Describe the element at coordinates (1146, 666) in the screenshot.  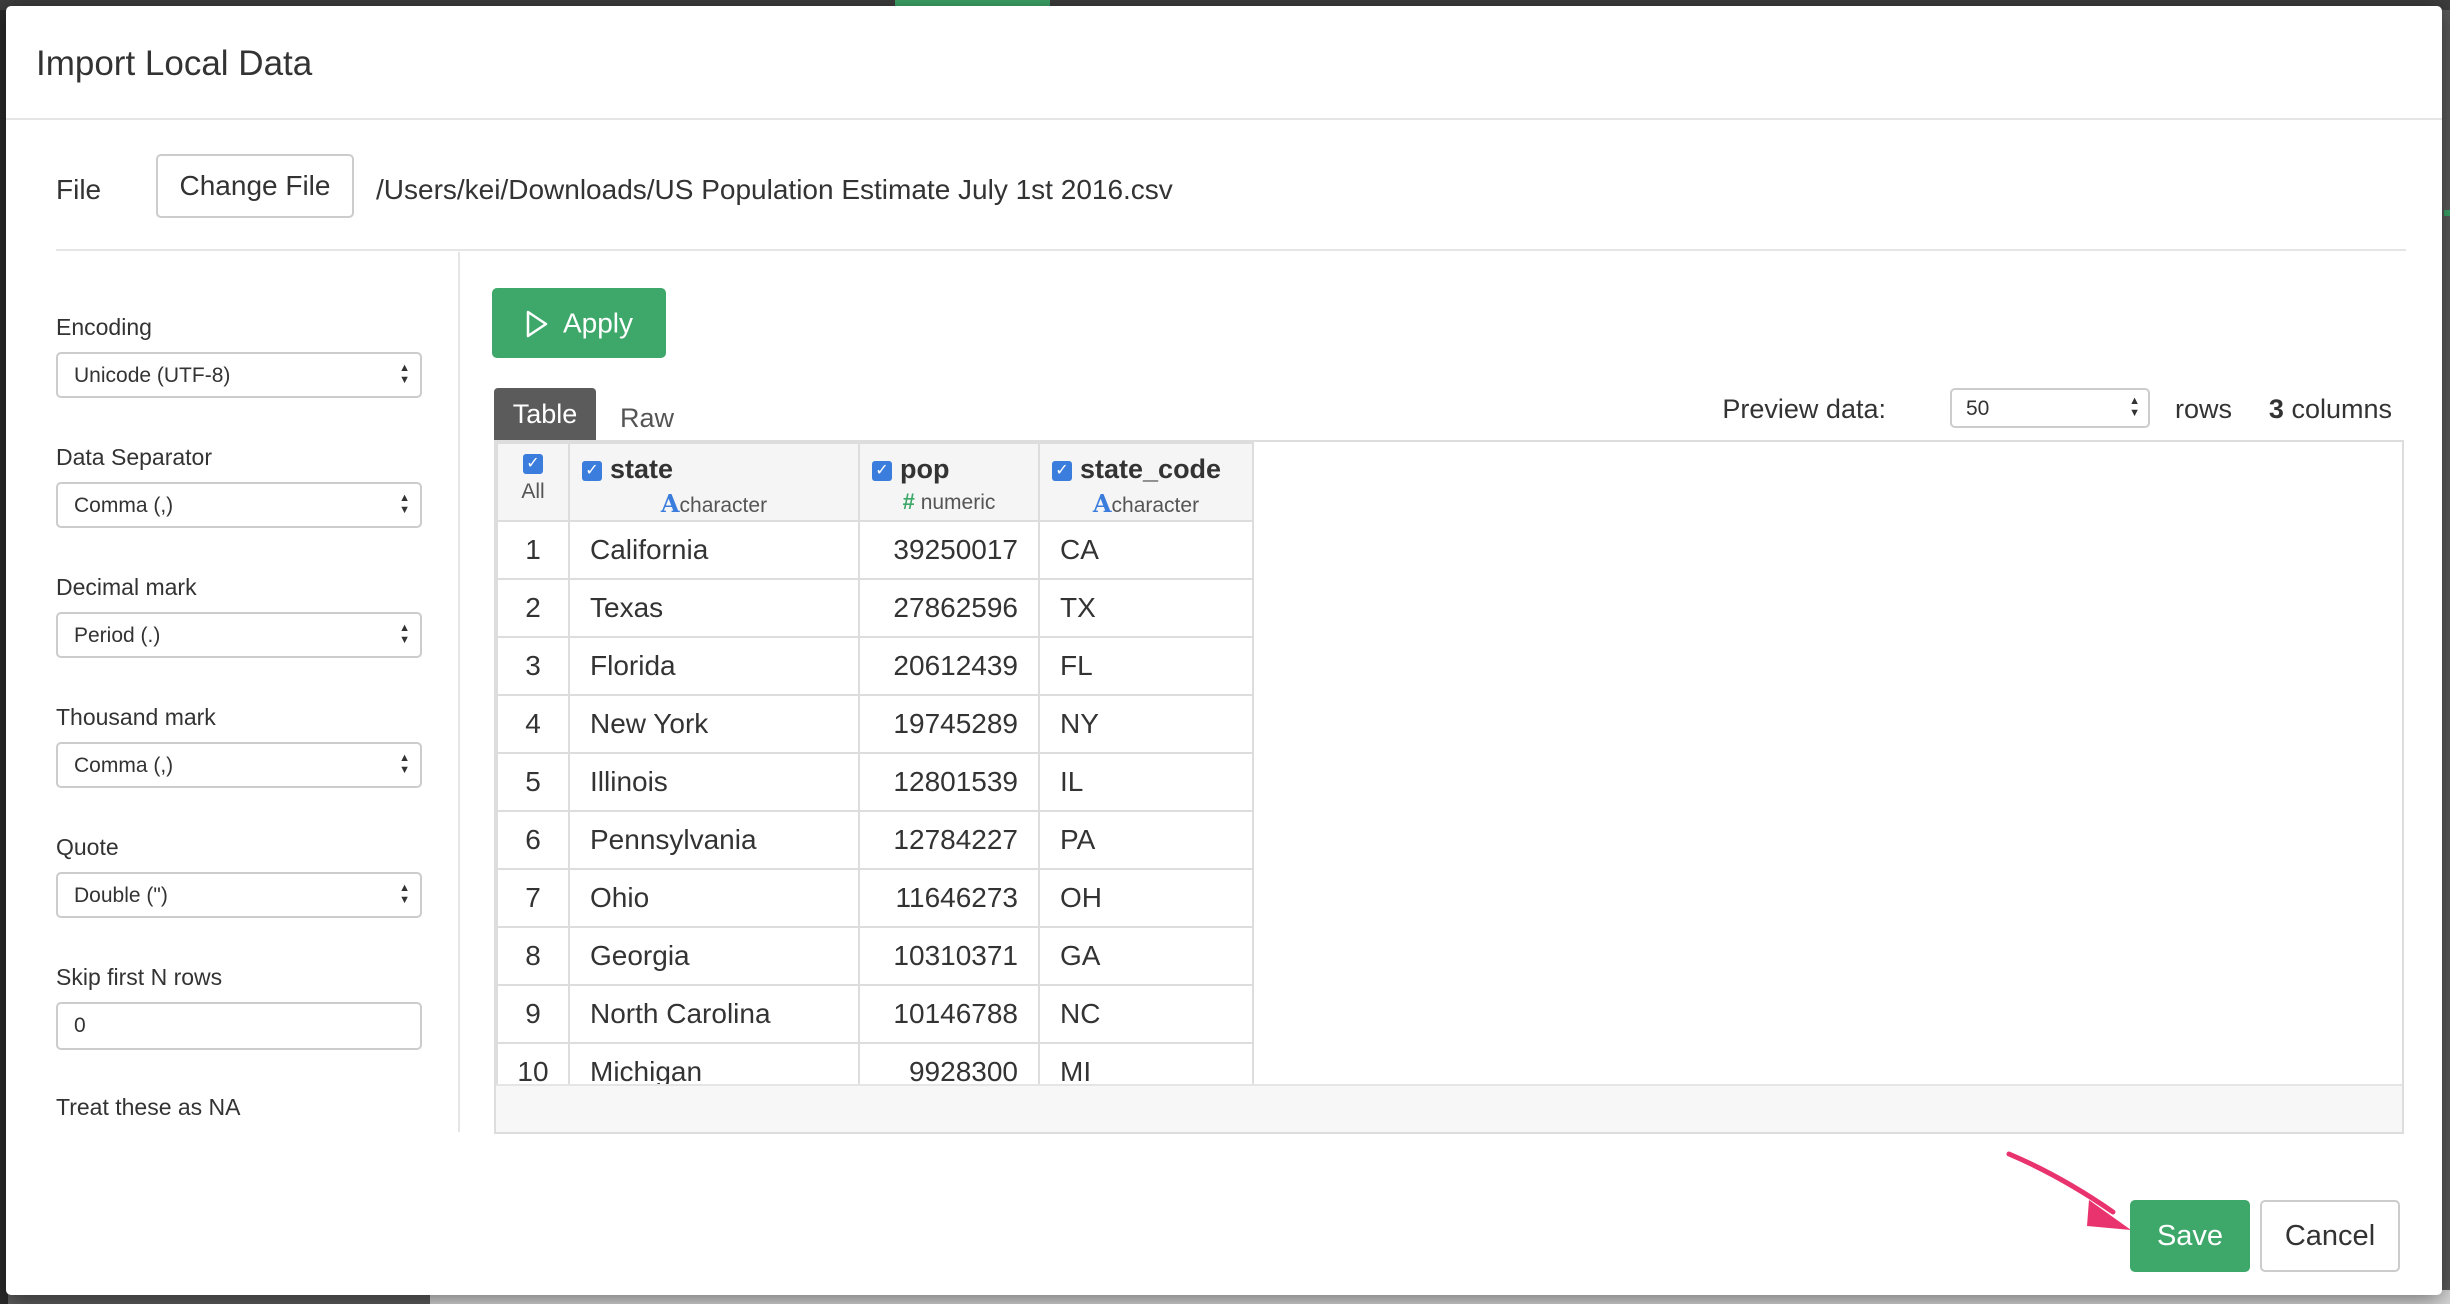
I see `cell-state-code: FL` at that location.